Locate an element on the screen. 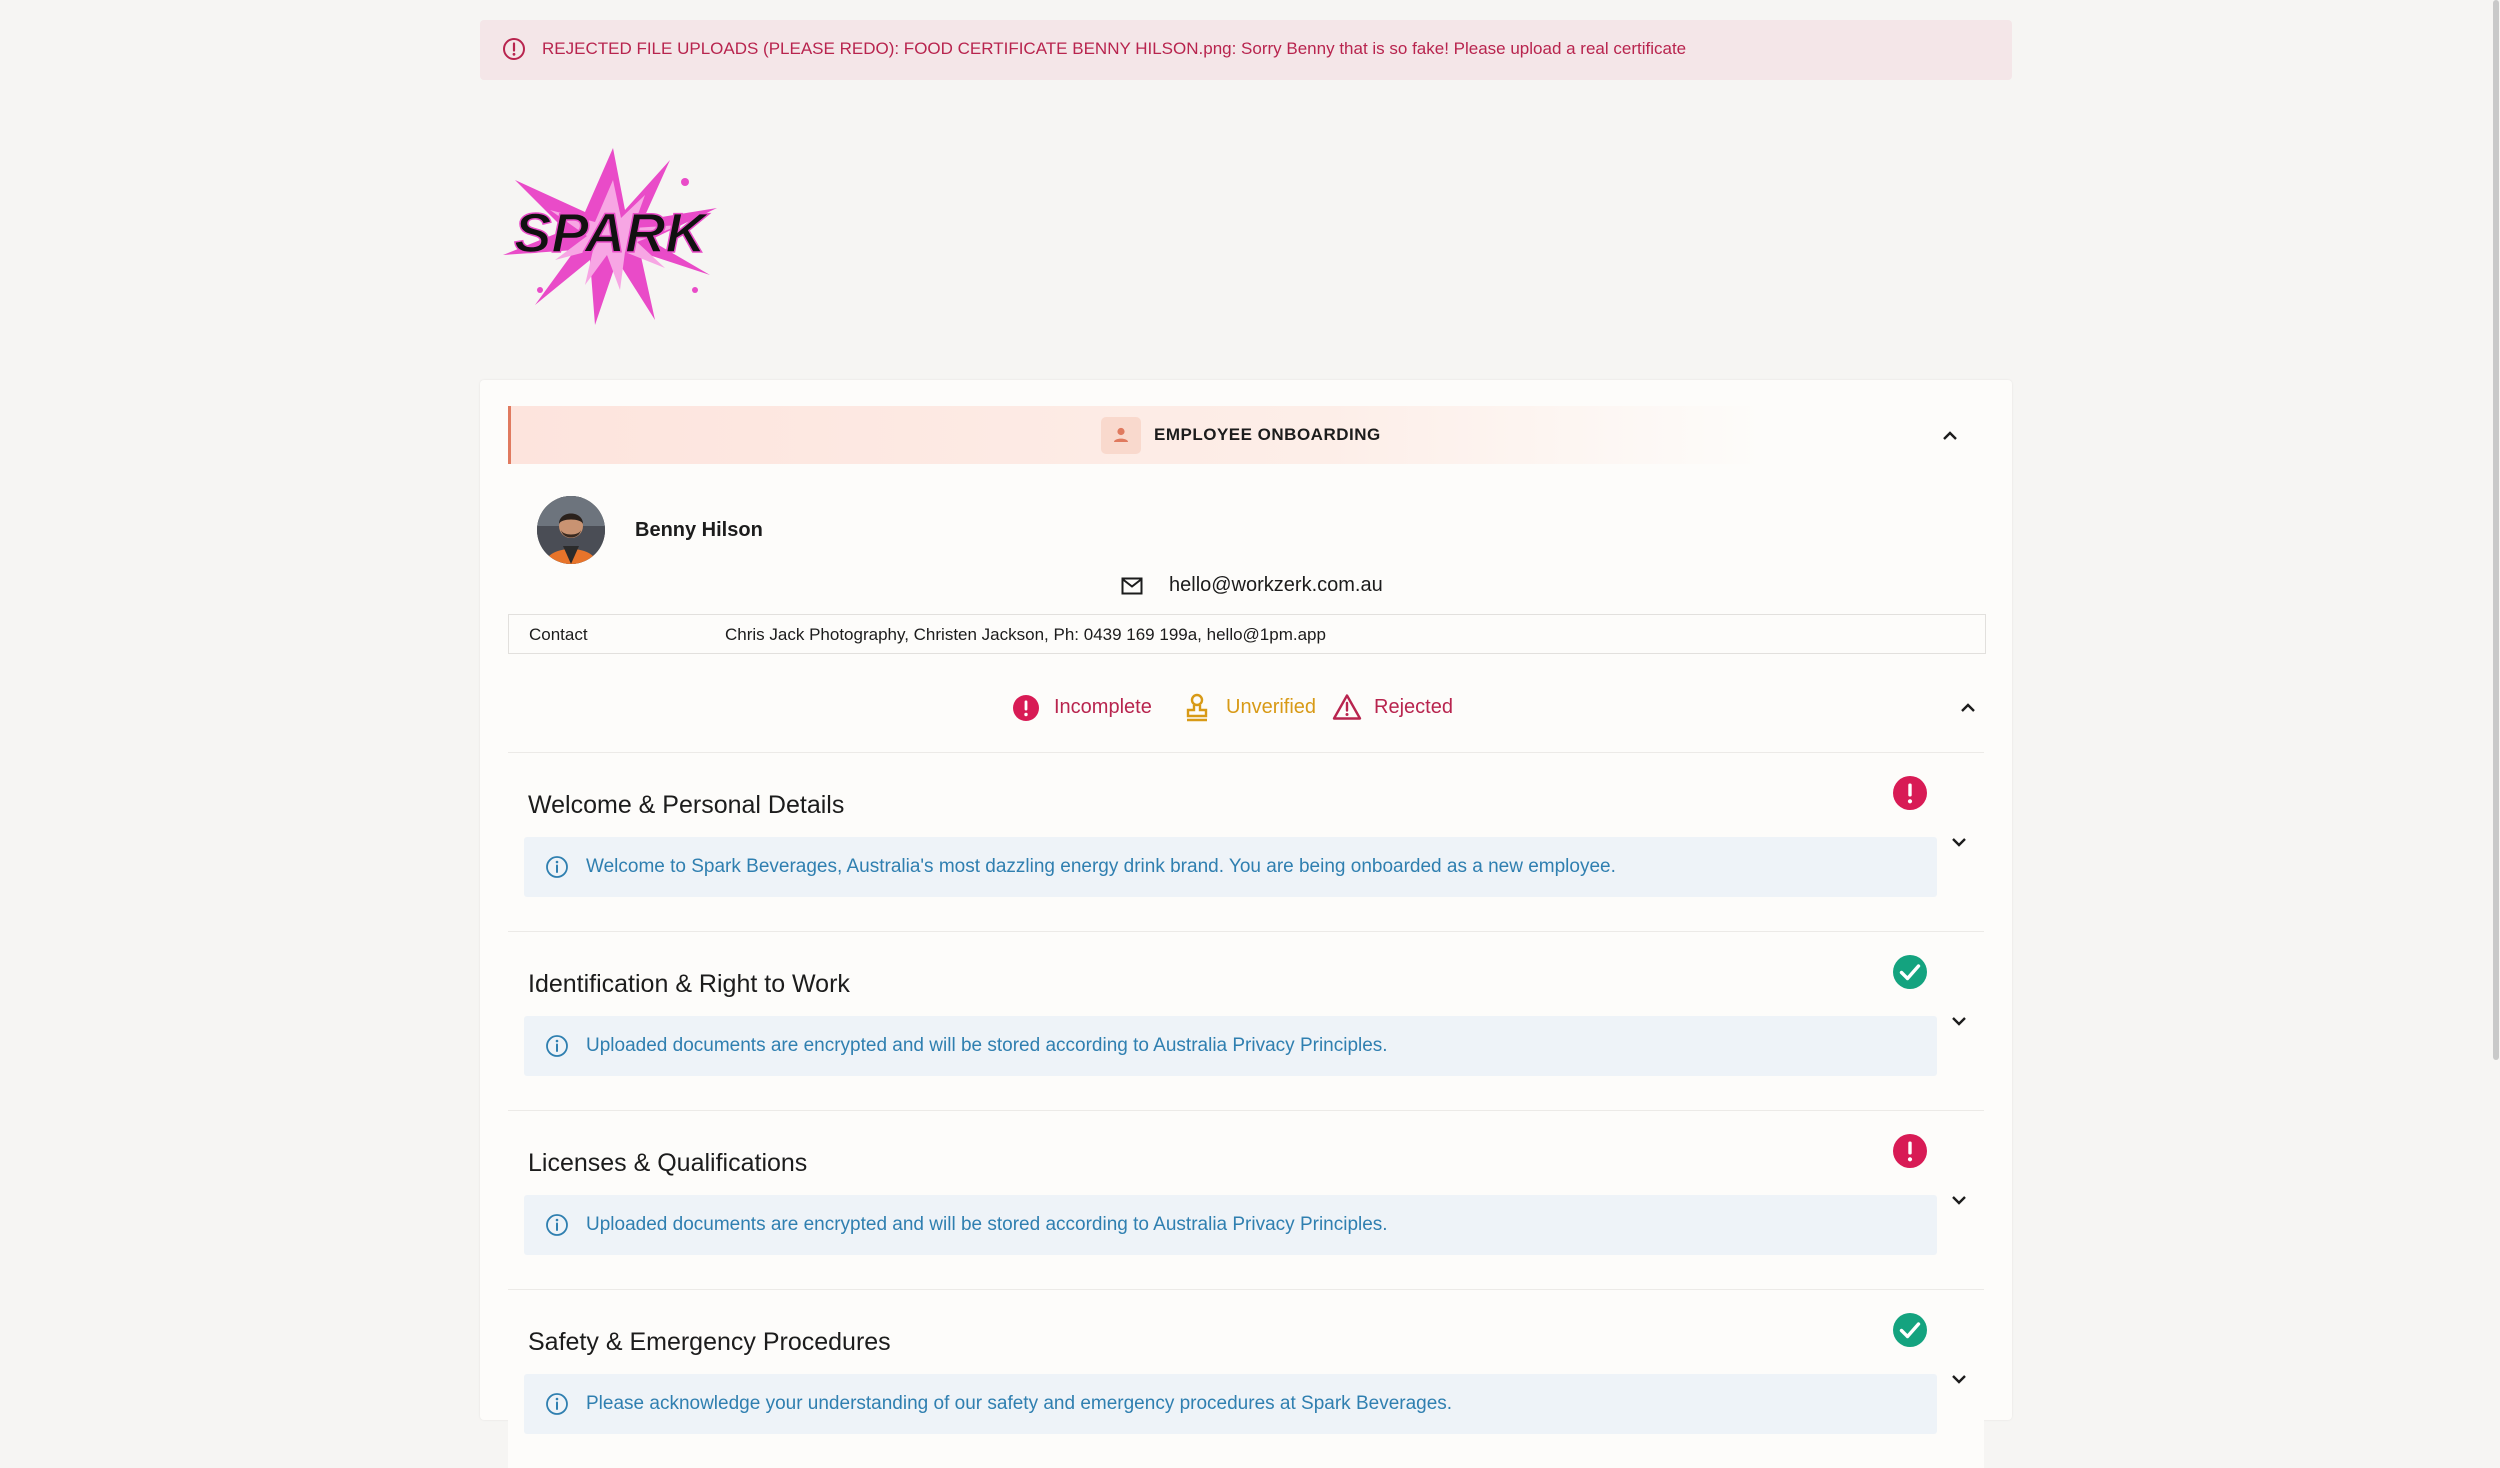 The image size is (2500, 1468). alert-circle-icon is located at coordinates (514, 49).